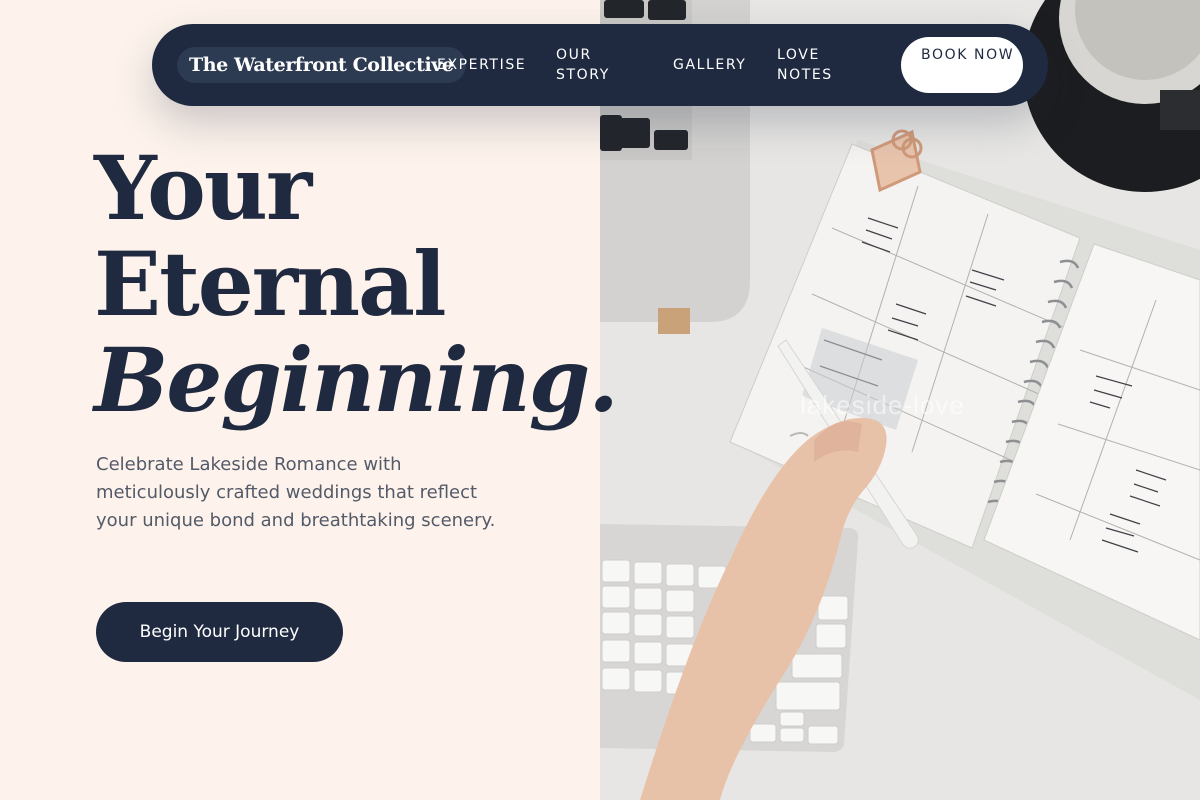  I want to click on nav-link-our-story: OUR STORY, so click(596, 65).